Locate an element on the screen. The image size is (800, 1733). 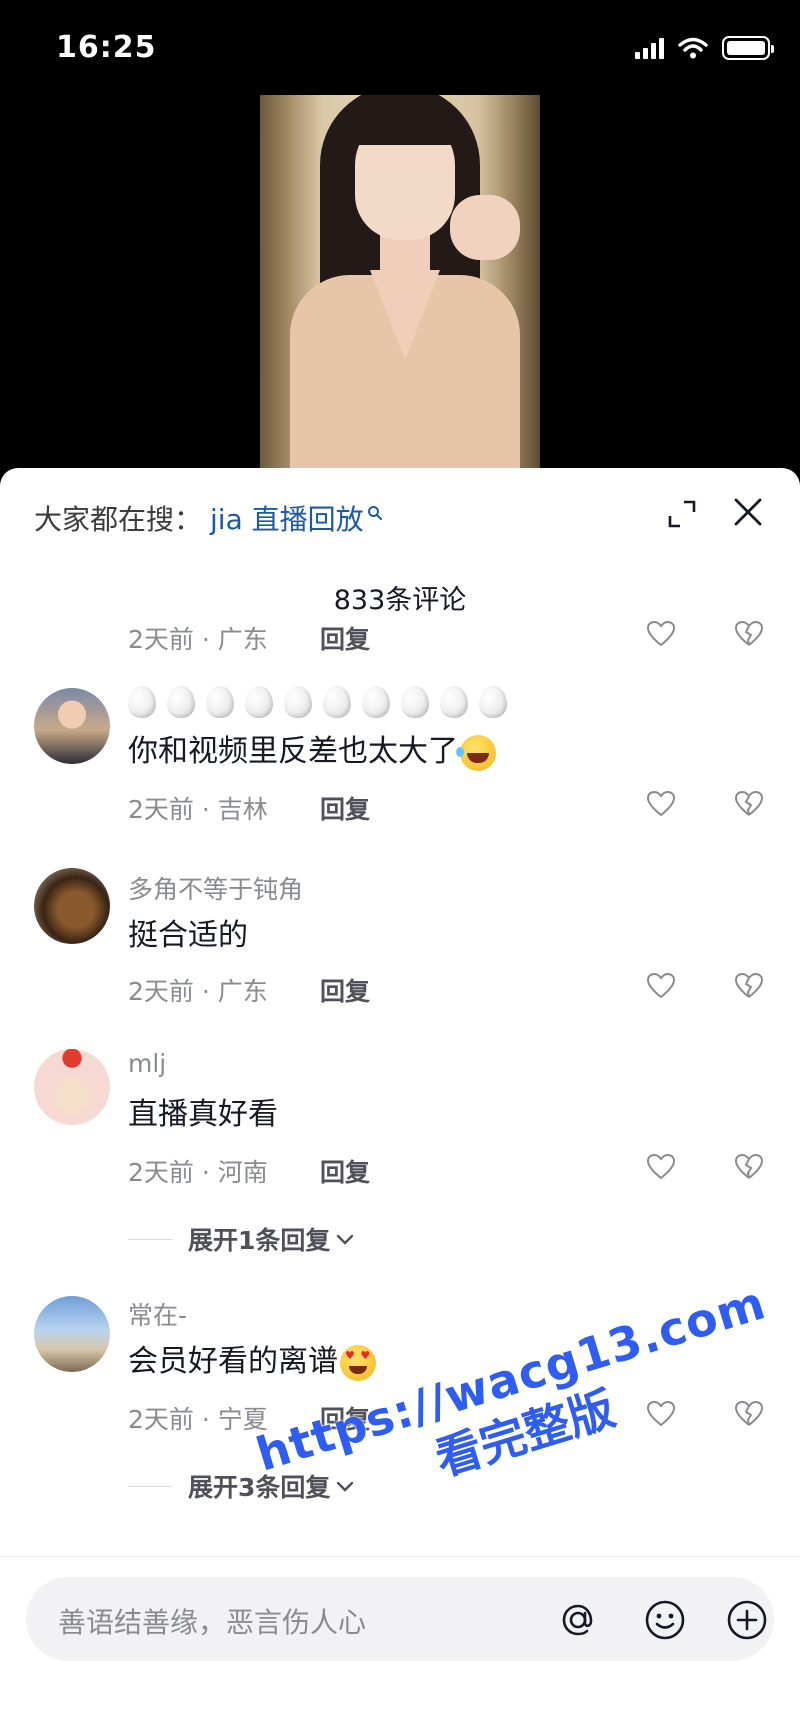
comment-meta: 2天前 · 宁夏 is located at coordinates (198, 1419).